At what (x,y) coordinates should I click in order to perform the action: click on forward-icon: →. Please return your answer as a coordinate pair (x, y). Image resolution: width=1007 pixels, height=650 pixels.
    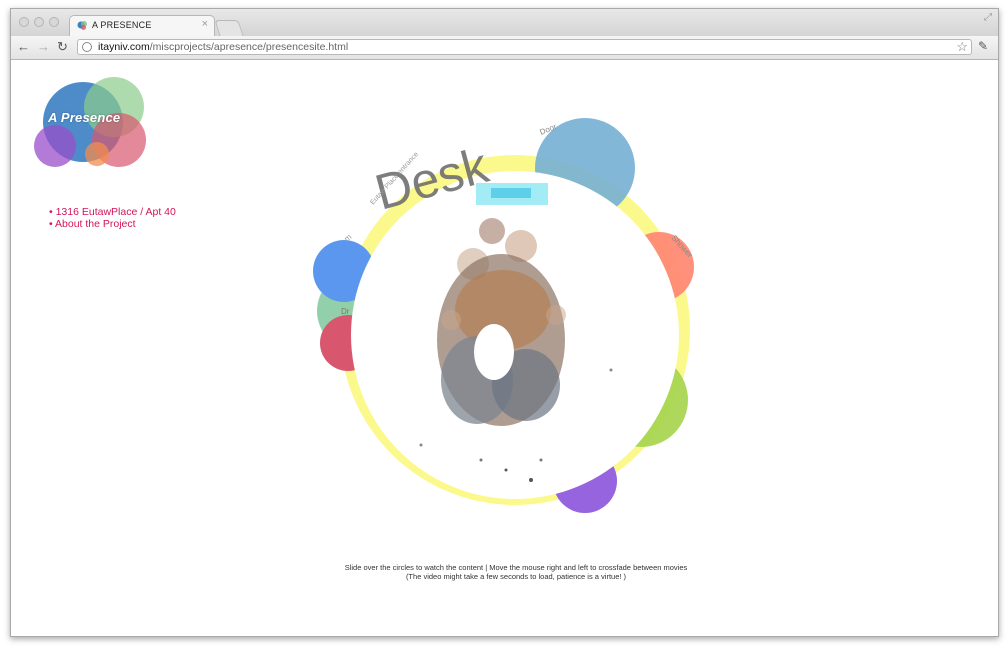
    Looking at the image, I should click on (43, 47).